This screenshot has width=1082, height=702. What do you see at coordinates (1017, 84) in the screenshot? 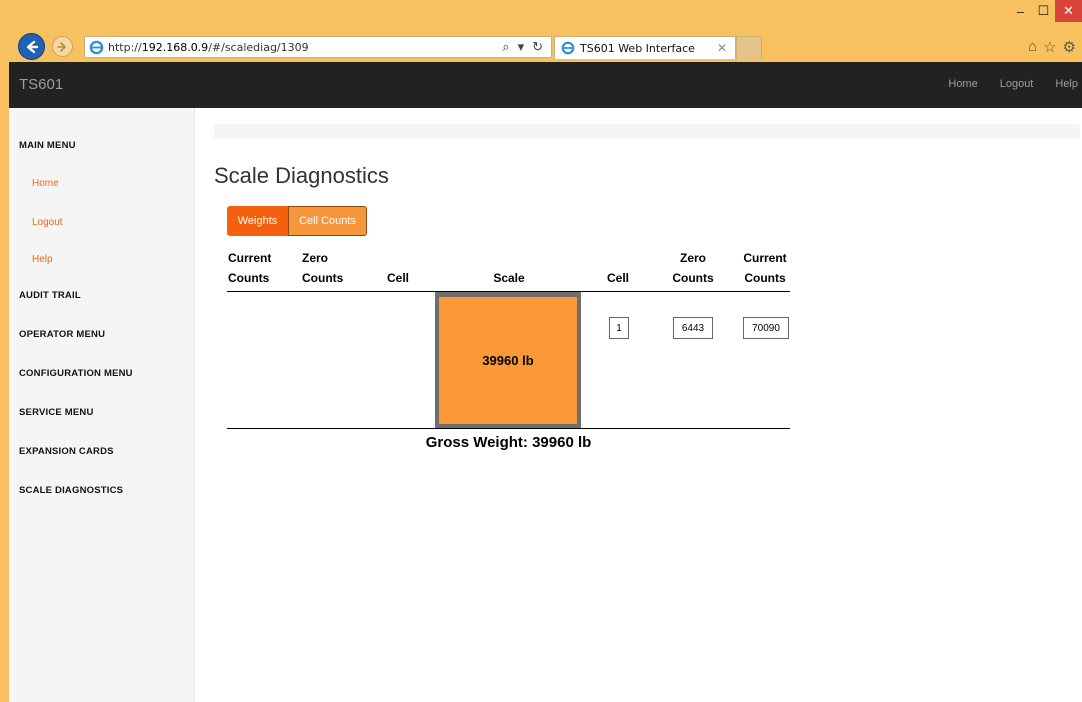
I see `nav-logout-link: Logout` at bounding box center [1017, 84].